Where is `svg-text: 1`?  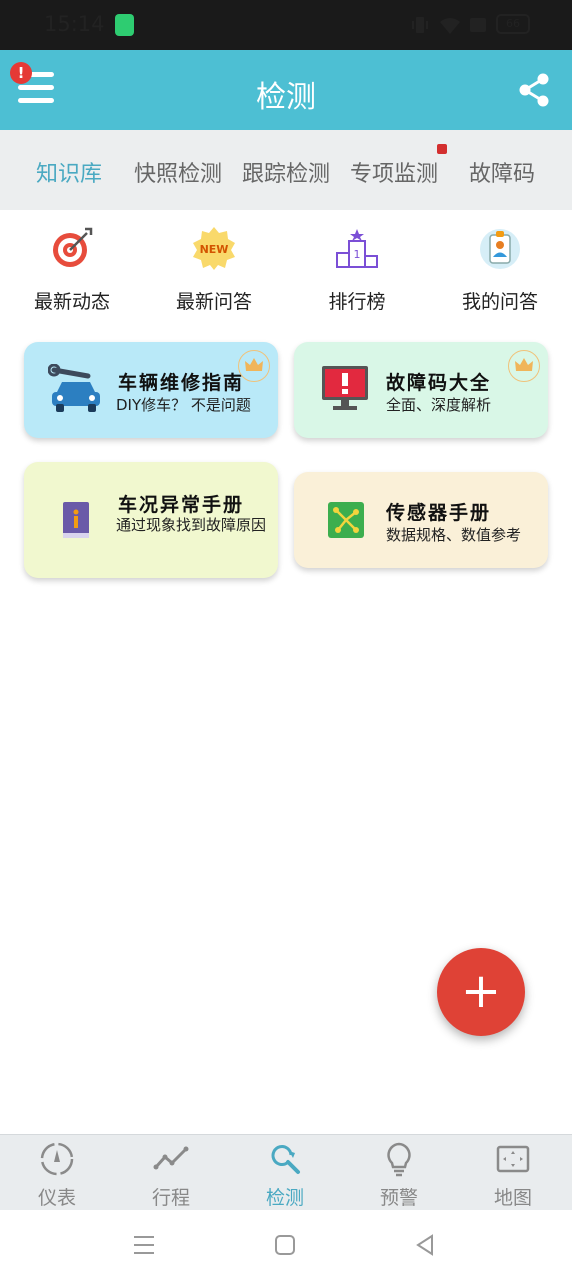 svg-text: 1 is located at coordinates (357, 254).